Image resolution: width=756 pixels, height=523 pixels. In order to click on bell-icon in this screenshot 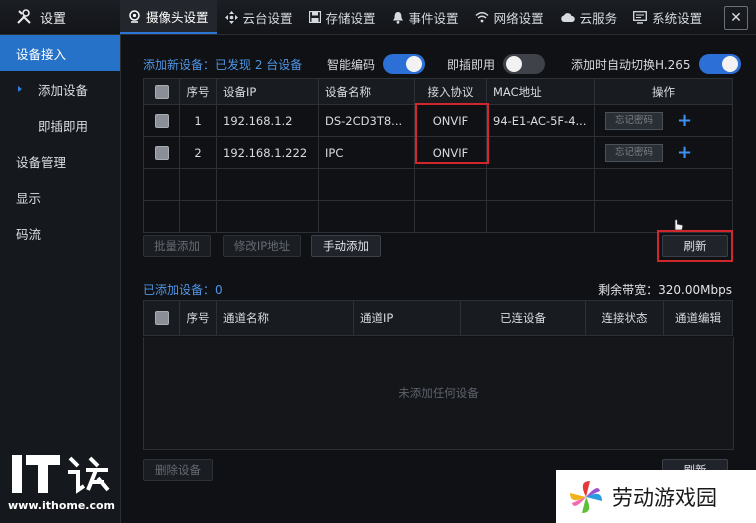, I will do `click(397, 17)`.